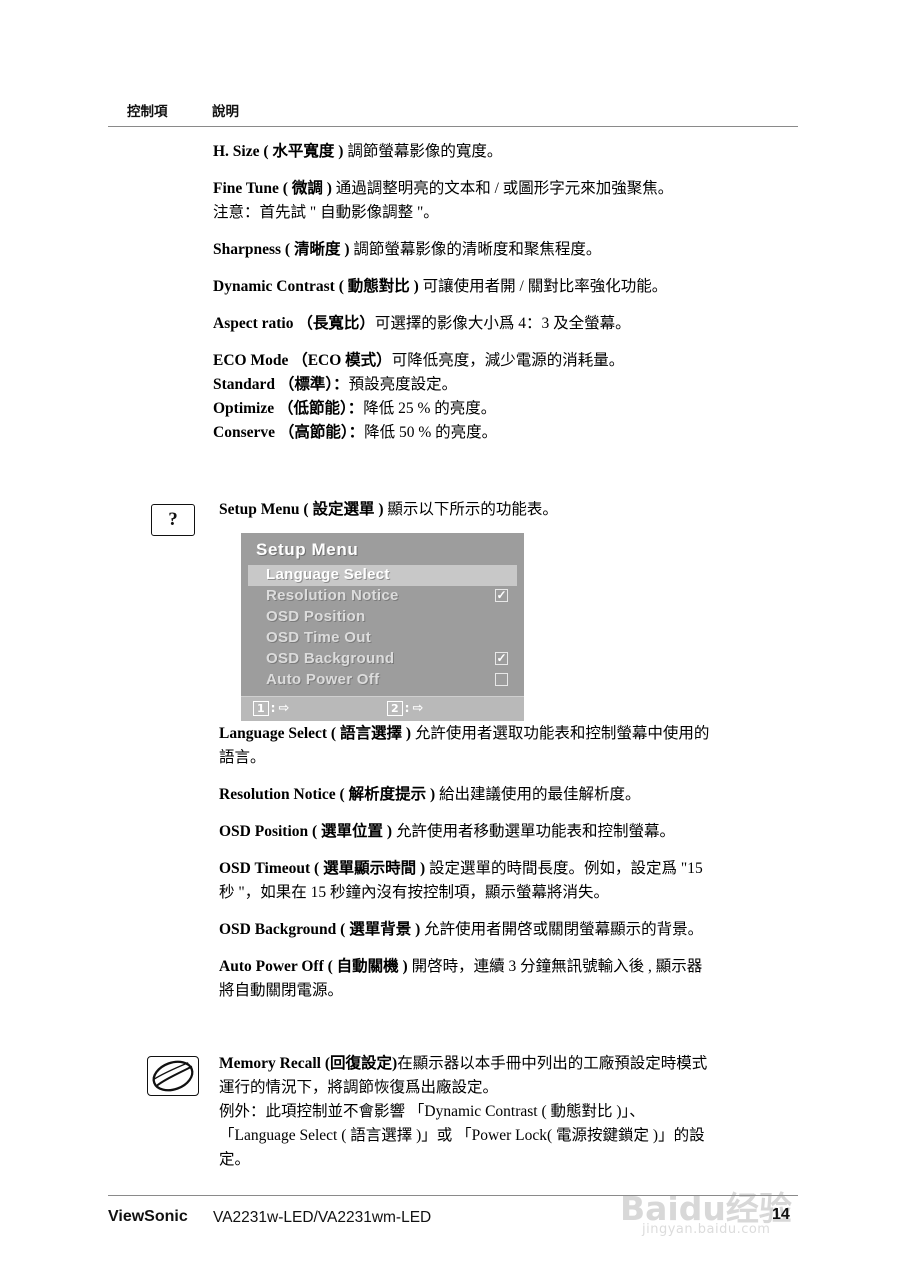  I want to click on entry-term: OSD Background ( 選單背景 ), so click(322, 930).